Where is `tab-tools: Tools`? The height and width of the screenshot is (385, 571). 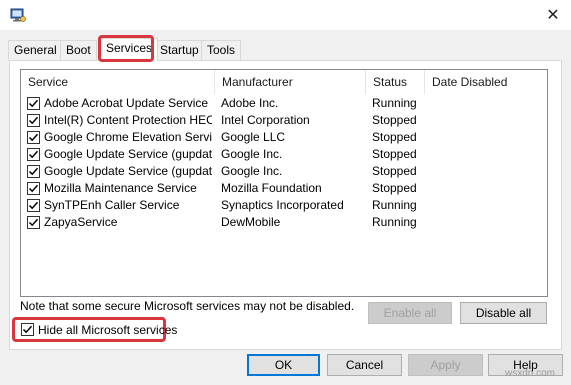 tab-tools: Tools is located at coordinates (221, 50).